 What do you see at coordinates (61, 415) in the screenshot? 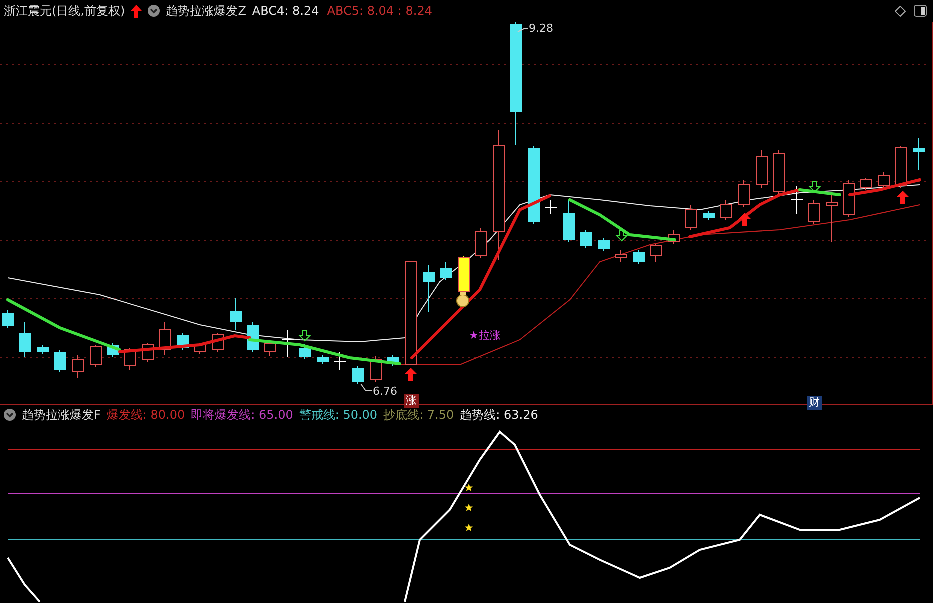
I see `indicator-name: 趋势拉涨爆发F` at bounding box center [61, 415].